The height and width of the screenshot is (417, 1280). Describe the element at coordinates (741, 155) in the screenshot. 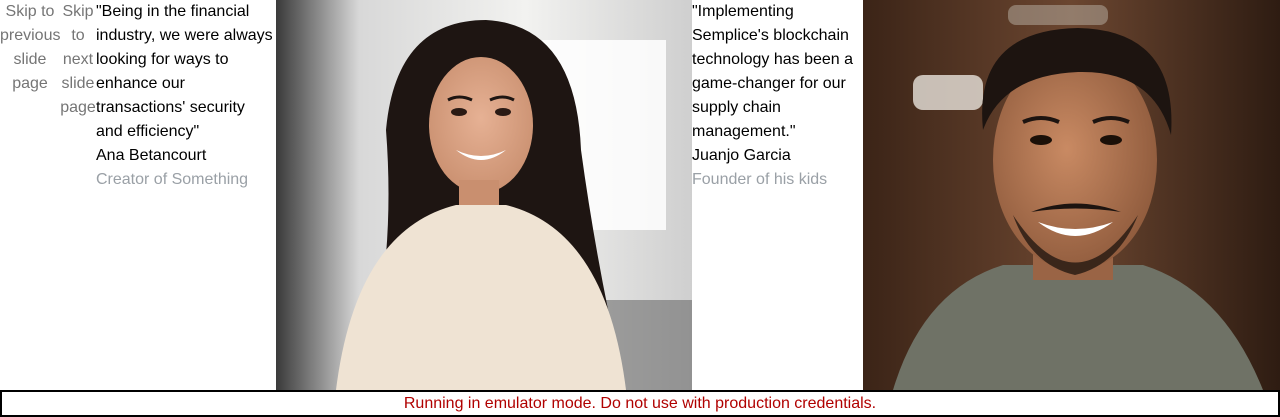

I see `testimonial-author: Juanjo Garcia` at that location.